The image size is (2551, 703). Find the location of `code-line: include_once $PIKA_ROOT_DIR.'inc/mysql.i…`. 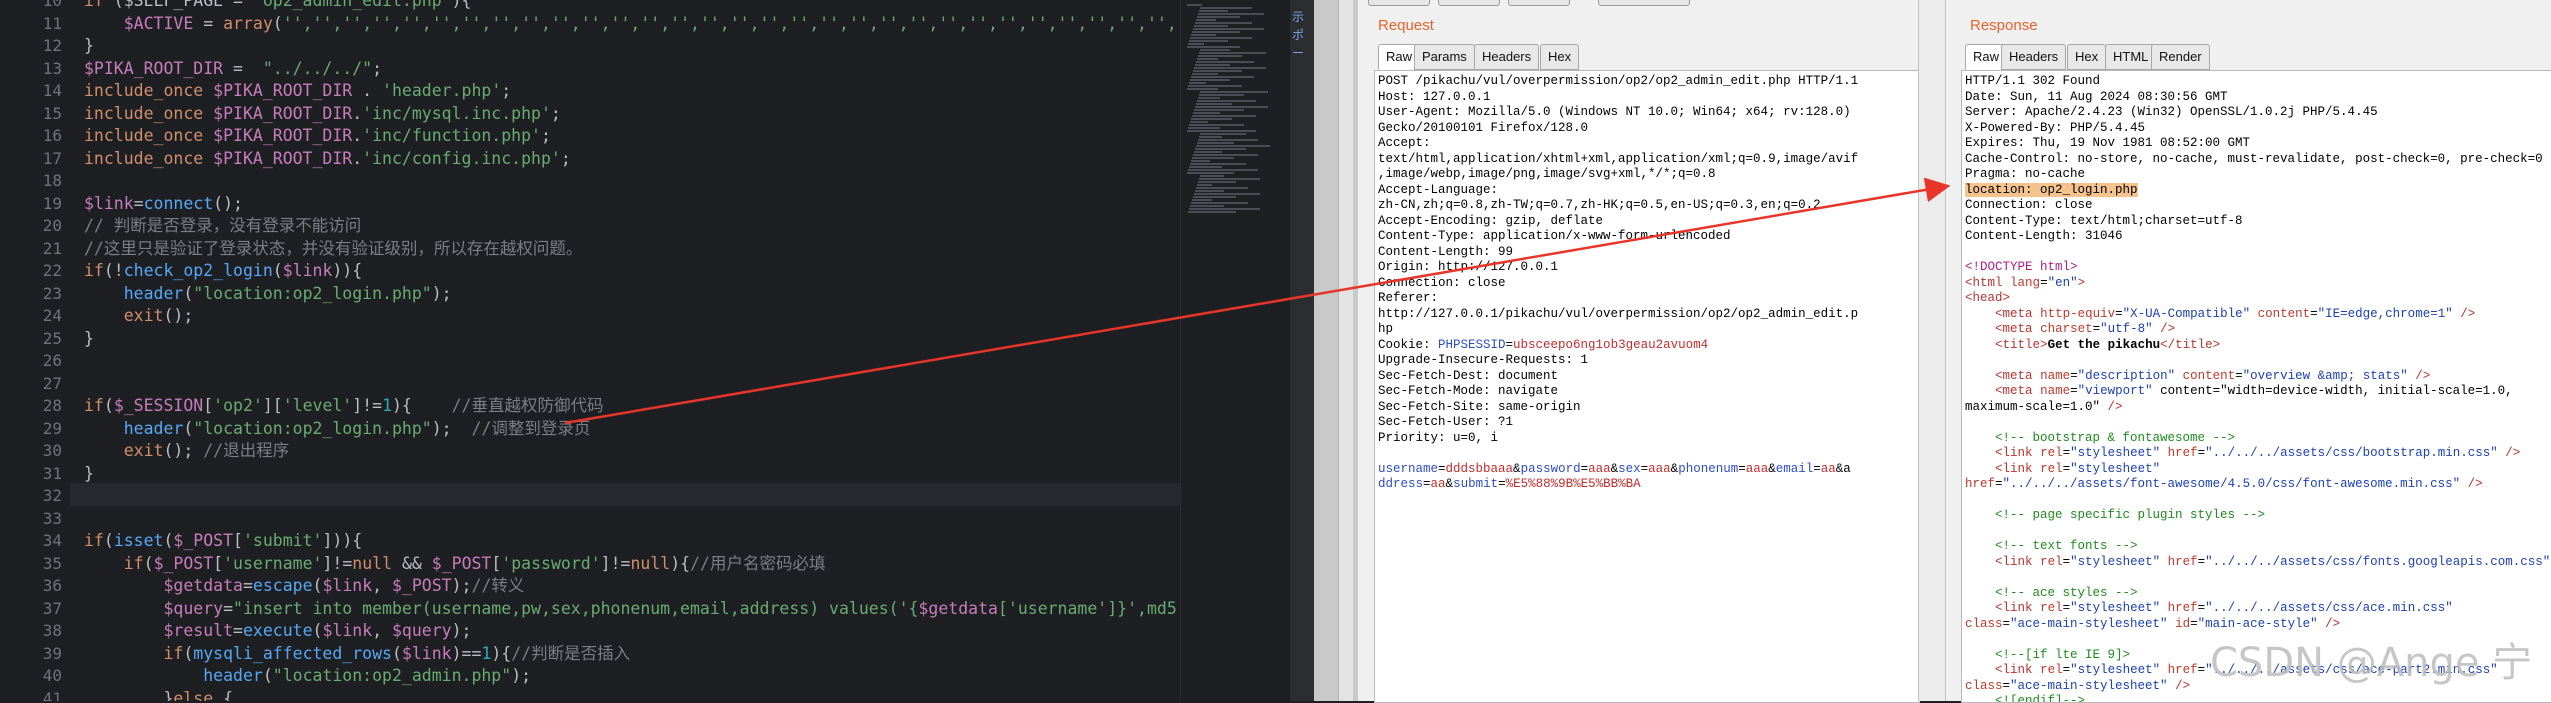

code-line: include_once $PIKA_ROOT_DIR.'inc/mysql.i… is located at coordinates (322, 113).